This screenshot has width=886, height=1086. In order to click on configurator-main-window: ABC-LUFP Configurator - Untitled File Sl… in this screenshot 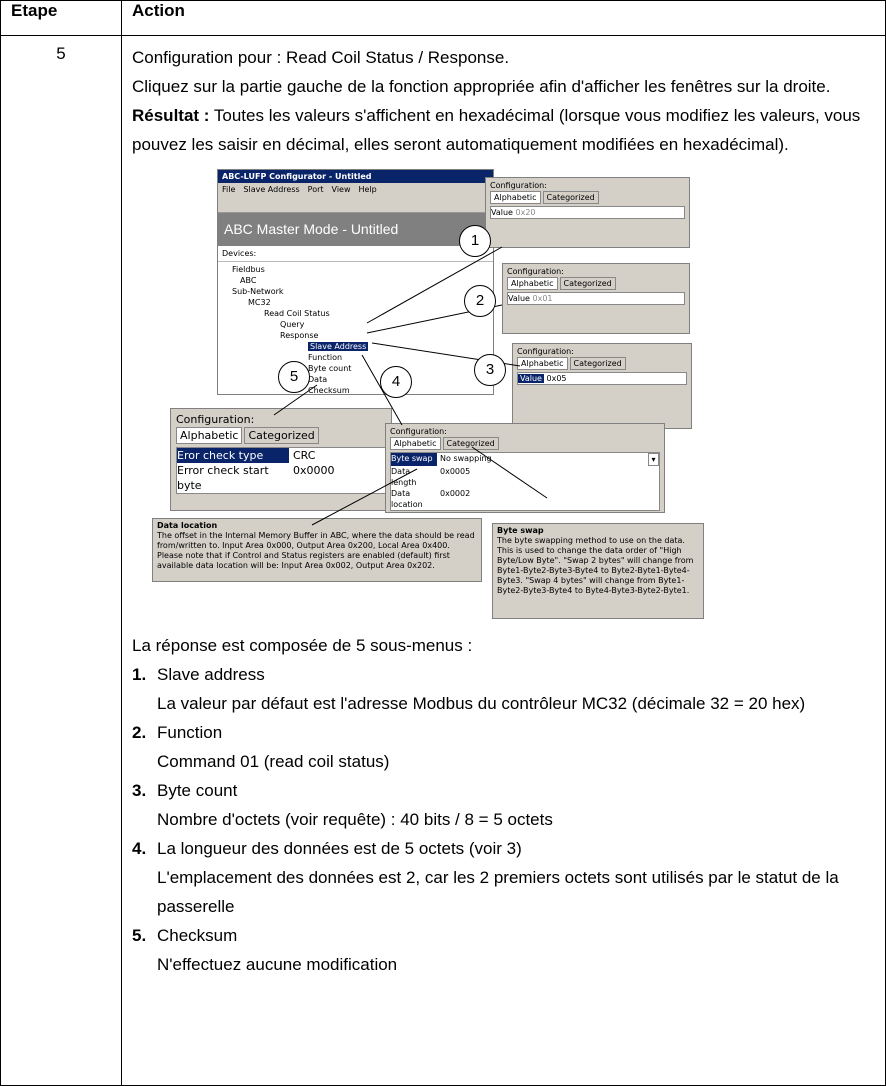, I will do `click(355, 282)`.